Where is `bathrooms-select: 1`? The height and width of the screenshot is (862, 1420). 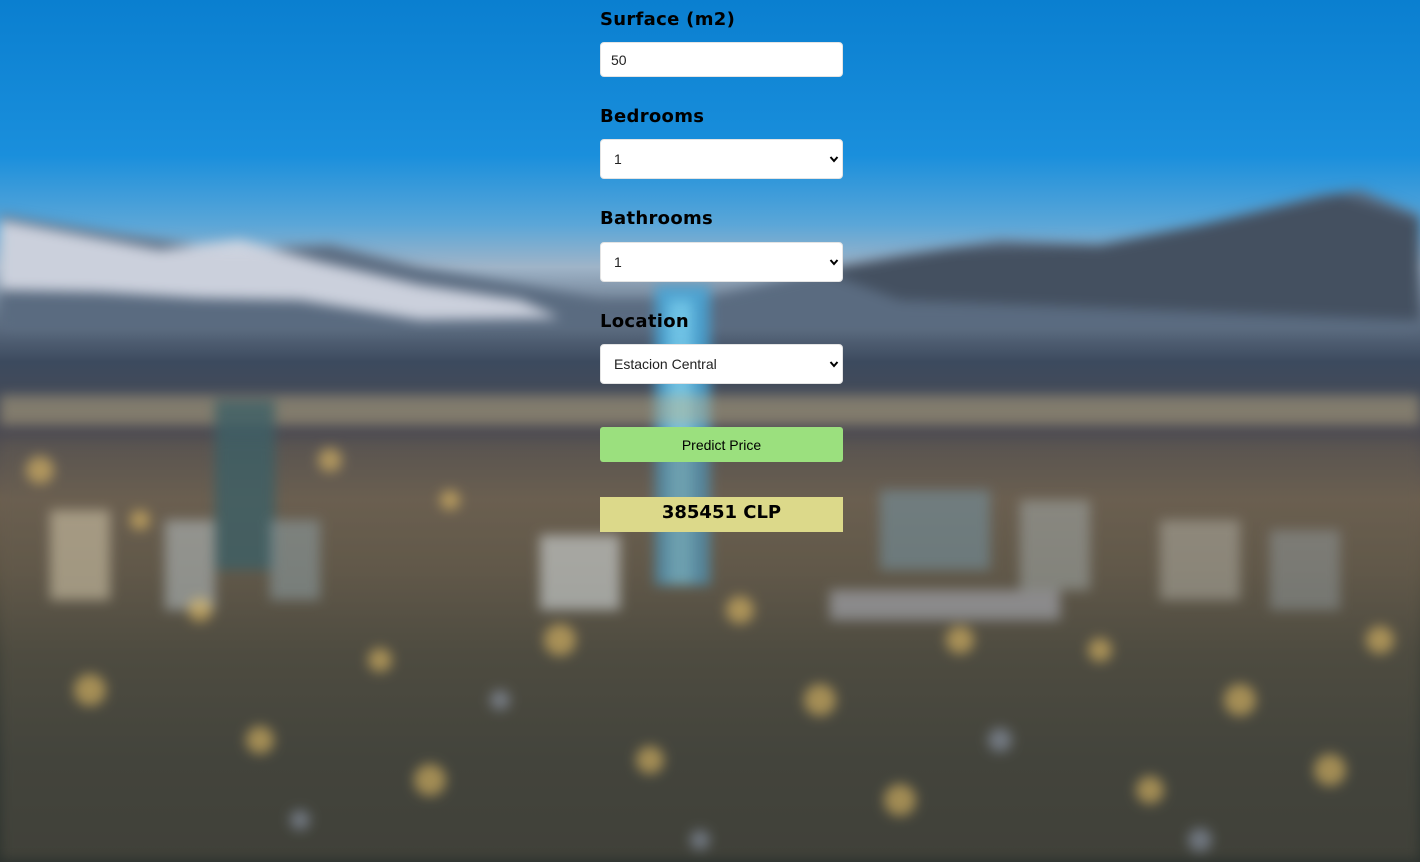 bathrooms-select: 1 is located at coordinates (721, 262).